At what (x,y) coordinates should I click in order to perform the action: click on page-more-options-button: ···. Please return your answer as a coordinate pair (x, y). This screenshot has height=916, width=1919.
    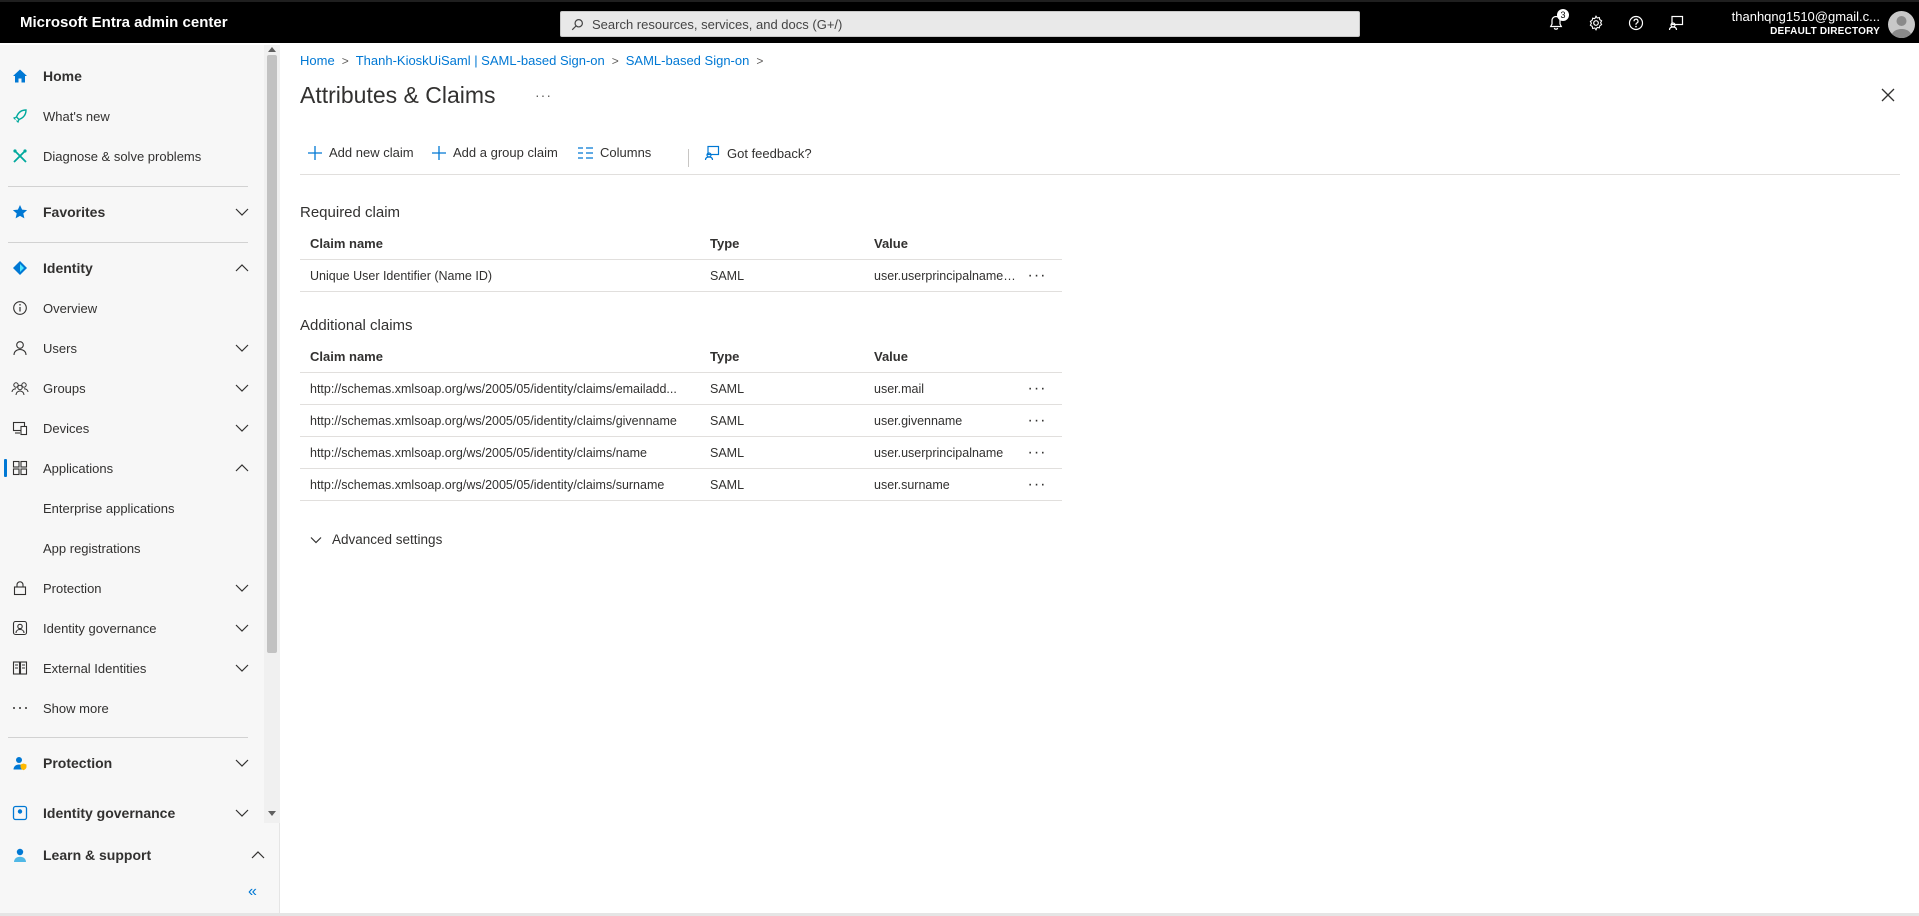
    Looking at the image, I should click on (543, 95).